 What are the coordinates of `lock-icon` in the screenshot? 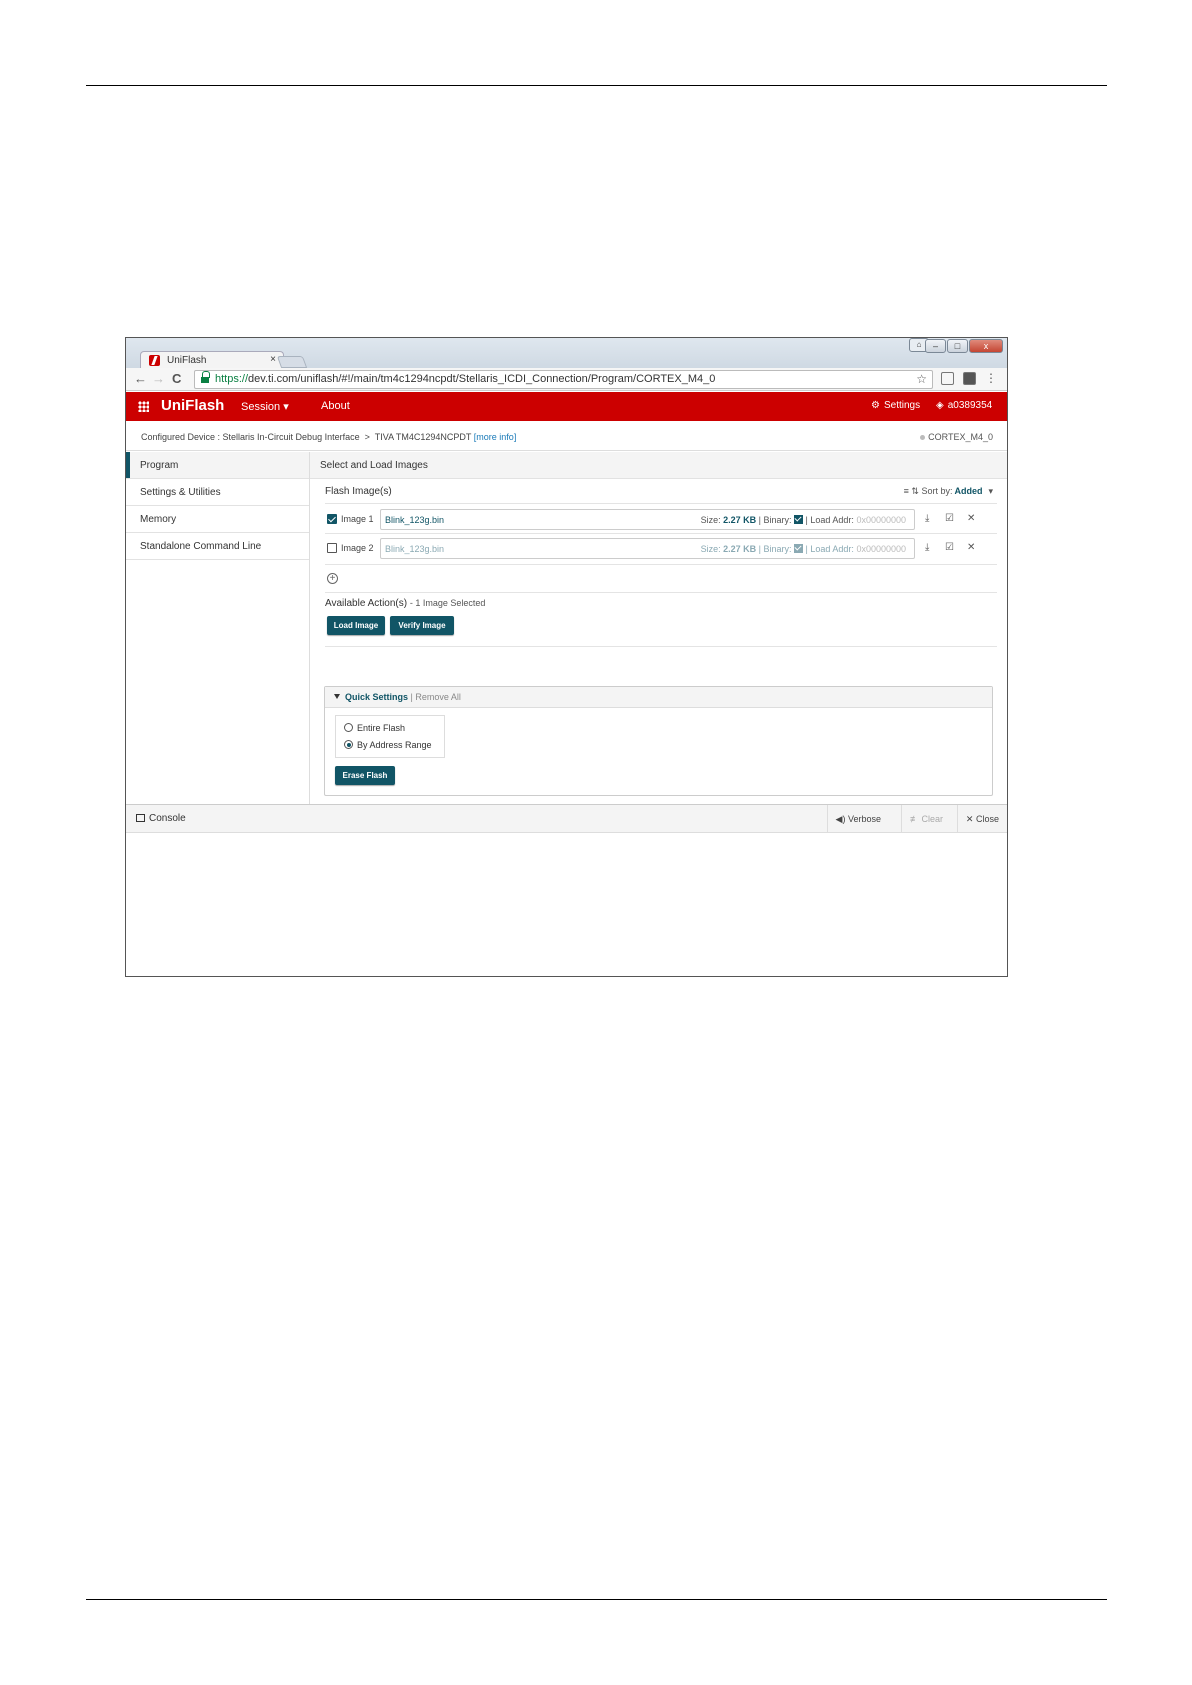 It's located at (205, 377).